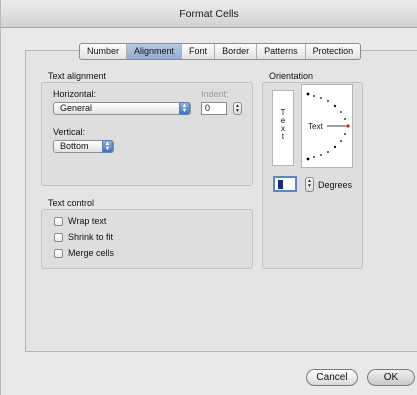 Image resolution: width=417 pixels, height=395 pixels. I want to click on indent-stepper: ▲ ▼, so click(237, 108).